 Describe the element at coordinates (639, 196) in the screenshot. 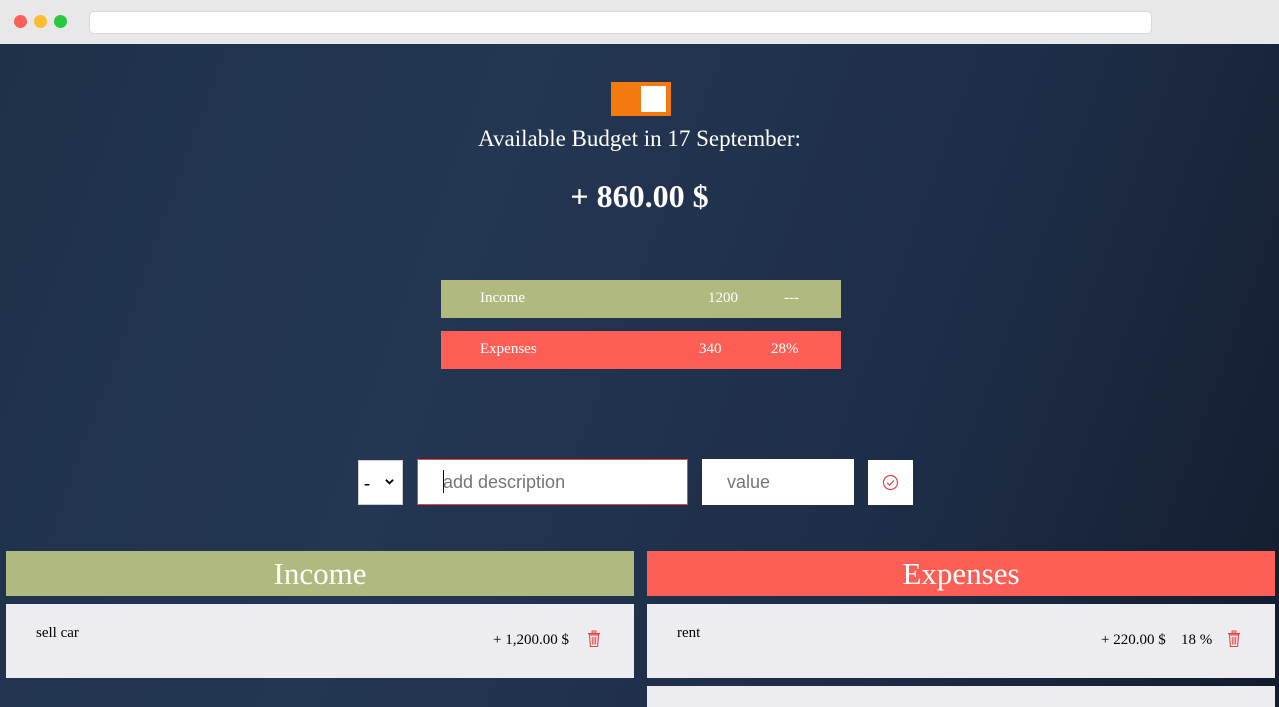

I see `budget-value: + 860.00 $` at that location.